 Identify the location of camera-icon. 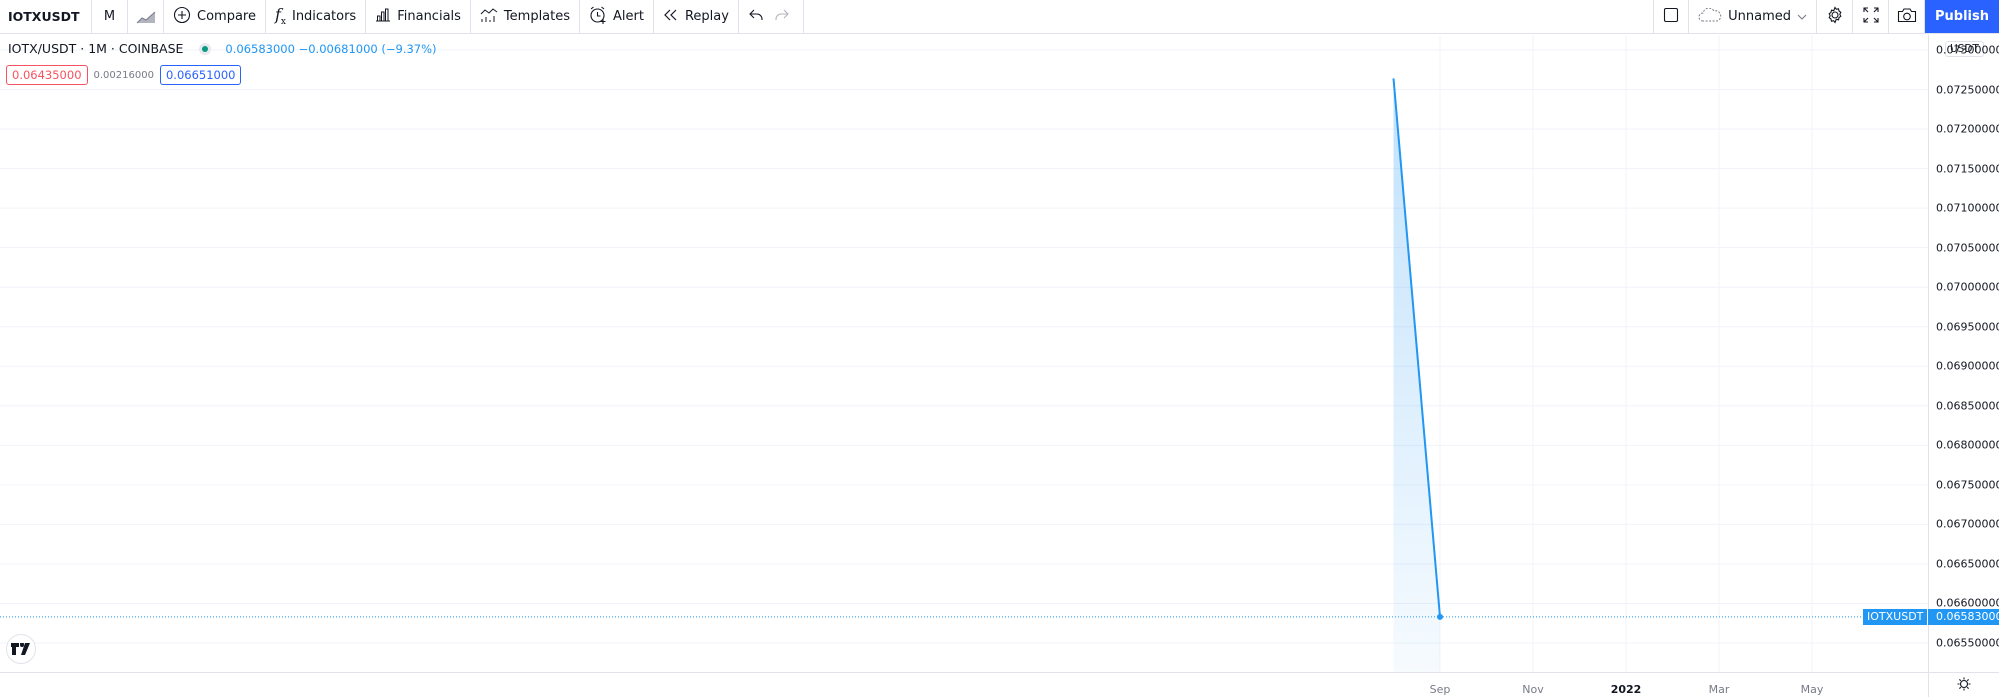
(1907, 17).